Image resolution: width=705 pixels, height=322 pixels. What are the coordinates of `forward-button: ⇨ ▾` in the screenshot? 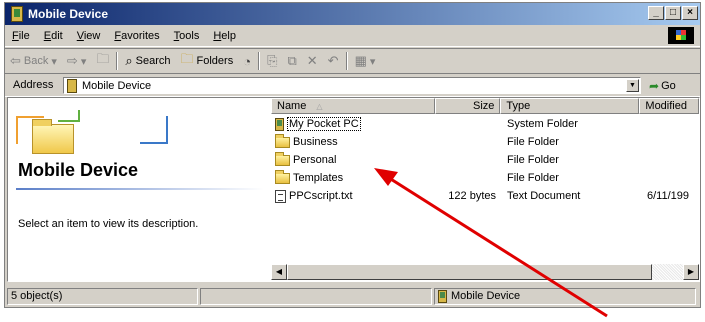 It's located at (76, 61).